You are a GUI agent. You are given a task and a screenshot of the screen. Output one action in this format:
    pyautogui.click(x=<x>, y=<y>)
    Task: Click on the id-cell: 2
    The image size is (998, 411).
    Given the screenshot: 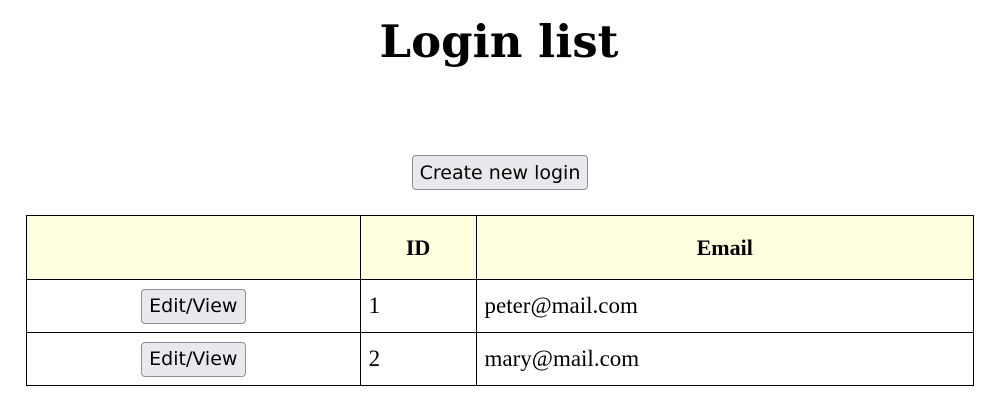 What is the action you would take?
    pyautogui.click(x=418, y=359)
    